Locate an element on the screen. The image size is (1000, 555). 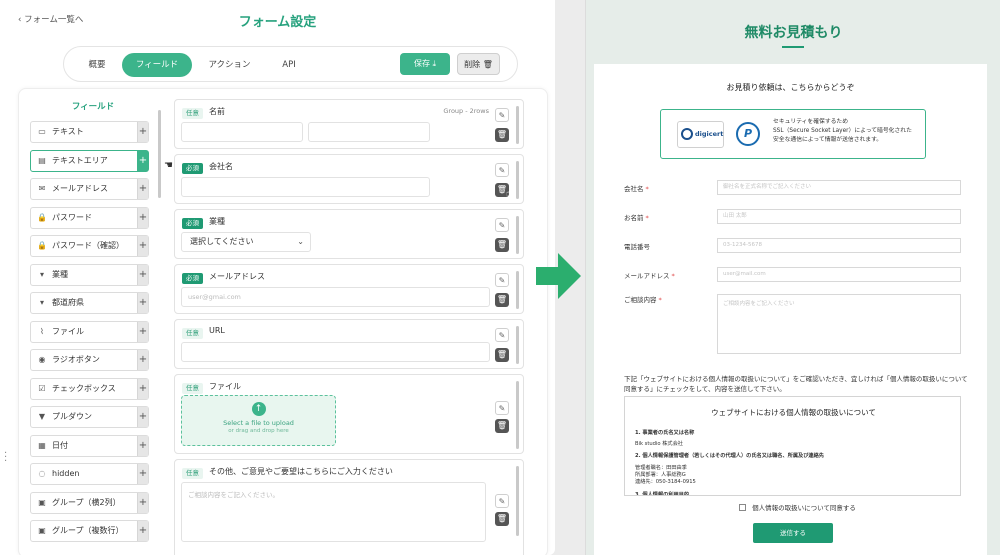
palette-item: 🔒 パスワード（確認） + is located at coordinates (89, 246).